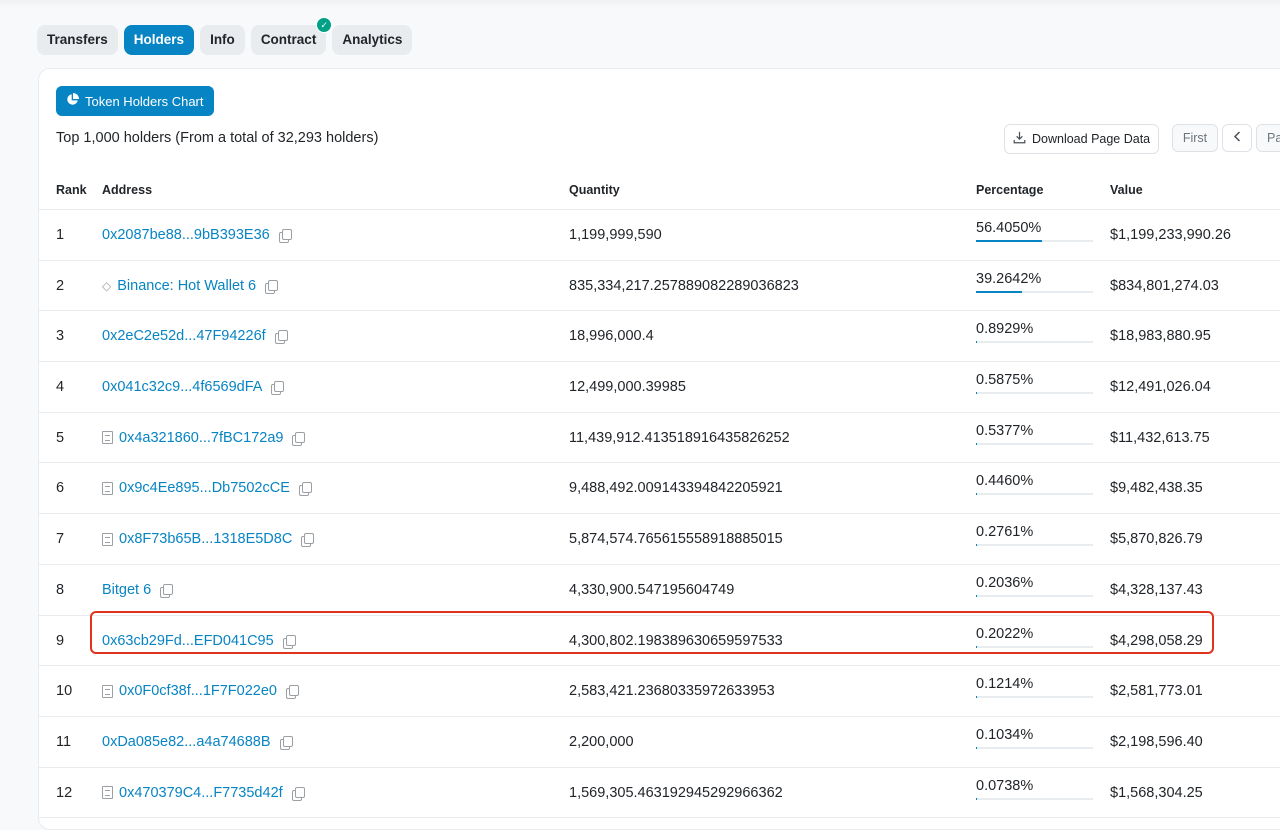  Describe the element at coordinates (60, 539) in the screenshot. I see `rank-cell: 7` at that location.